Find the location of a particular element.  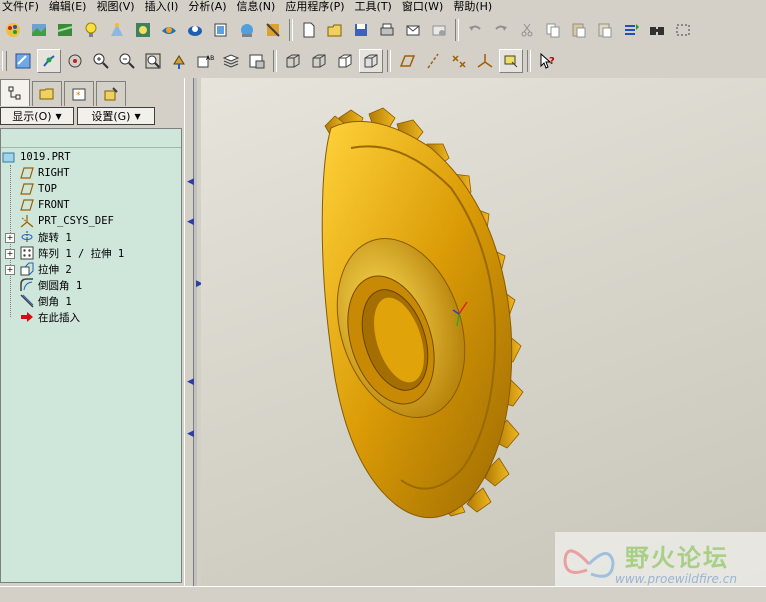

settings-dropdown: 设置(G) ▼ is located at coordinates (116, 116).